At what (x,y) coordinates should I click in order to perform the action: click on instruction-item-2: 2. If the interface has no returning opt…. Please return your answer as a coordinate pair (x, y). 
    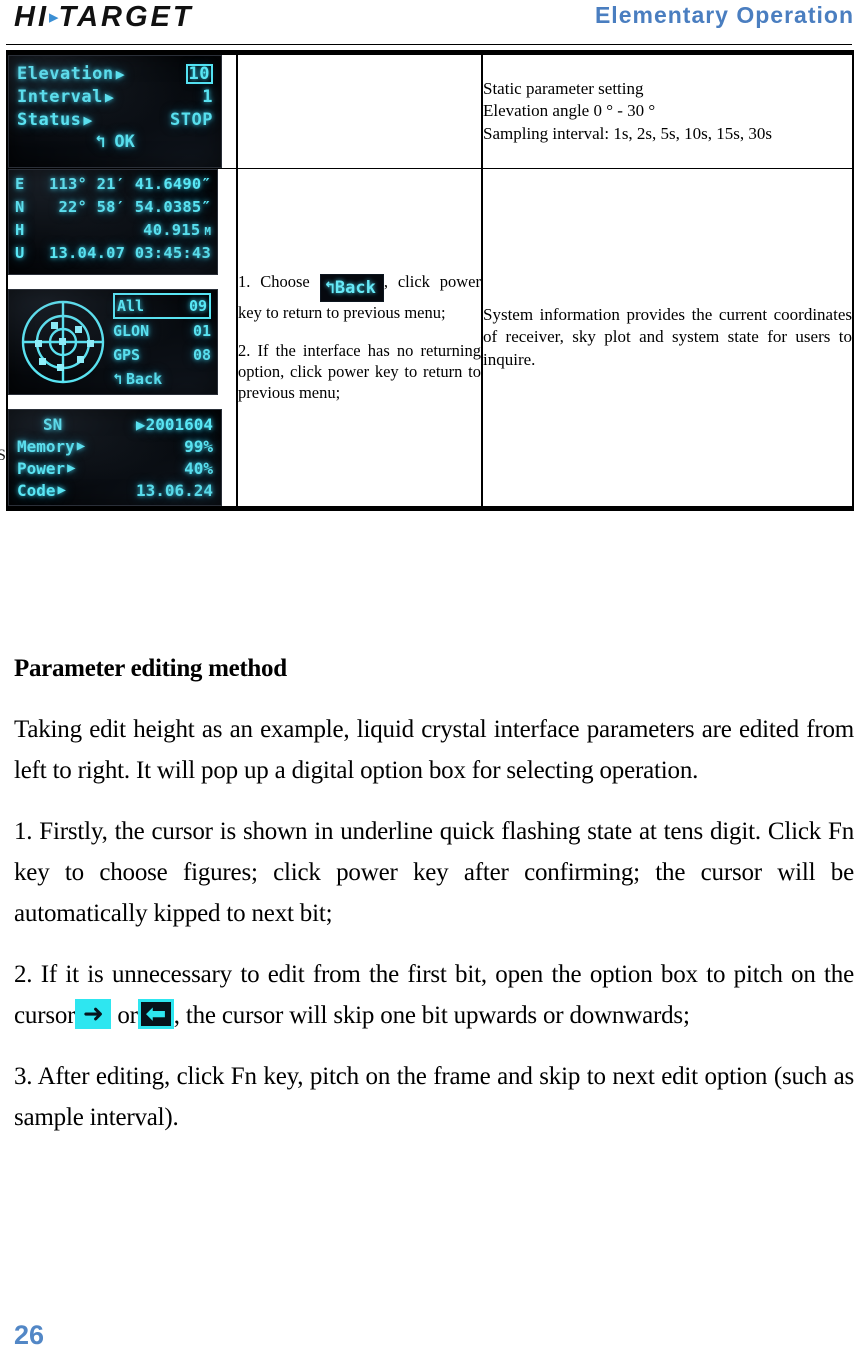
    Looking at the image, I should click on (359, 371).